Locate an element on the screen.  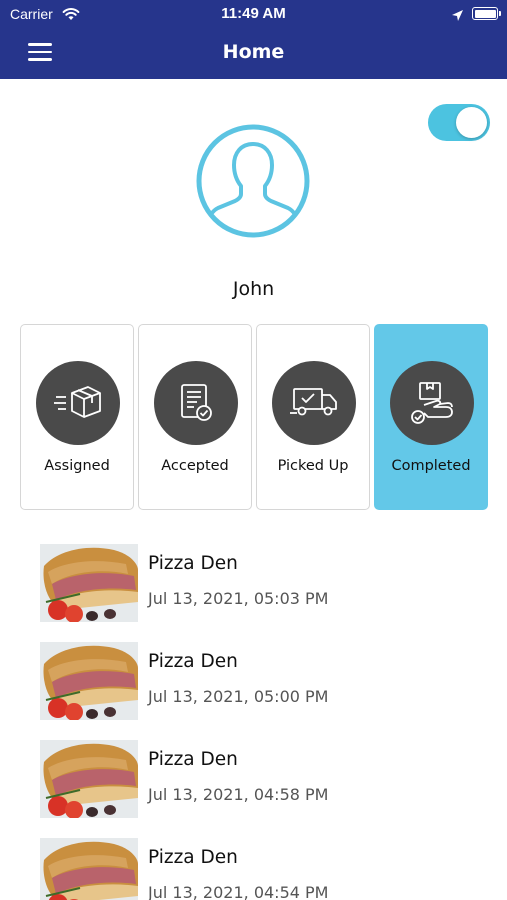
top-bar: Carrier 11:49 AM Home is located at coordinates (253, 39).